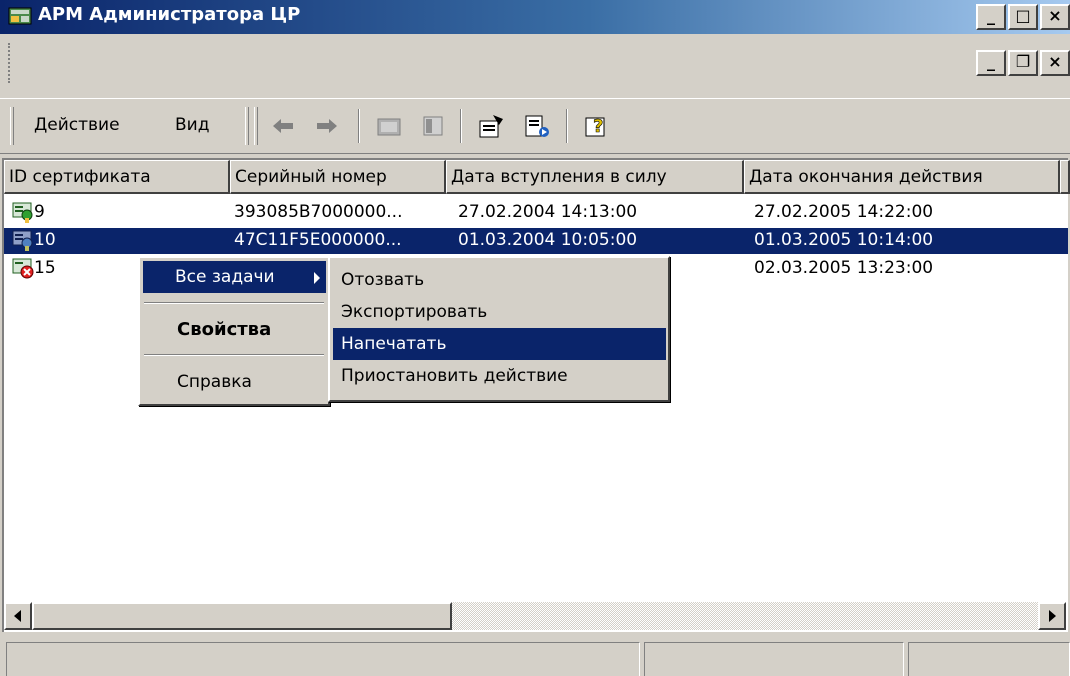 Image resolution: width=1070 pixels, height=676 pixels. What do you see at coordinates (499, 280) in the screenshot?
I see `submenu-item-revoke: Отозвать` at bounding box center [499, 280].